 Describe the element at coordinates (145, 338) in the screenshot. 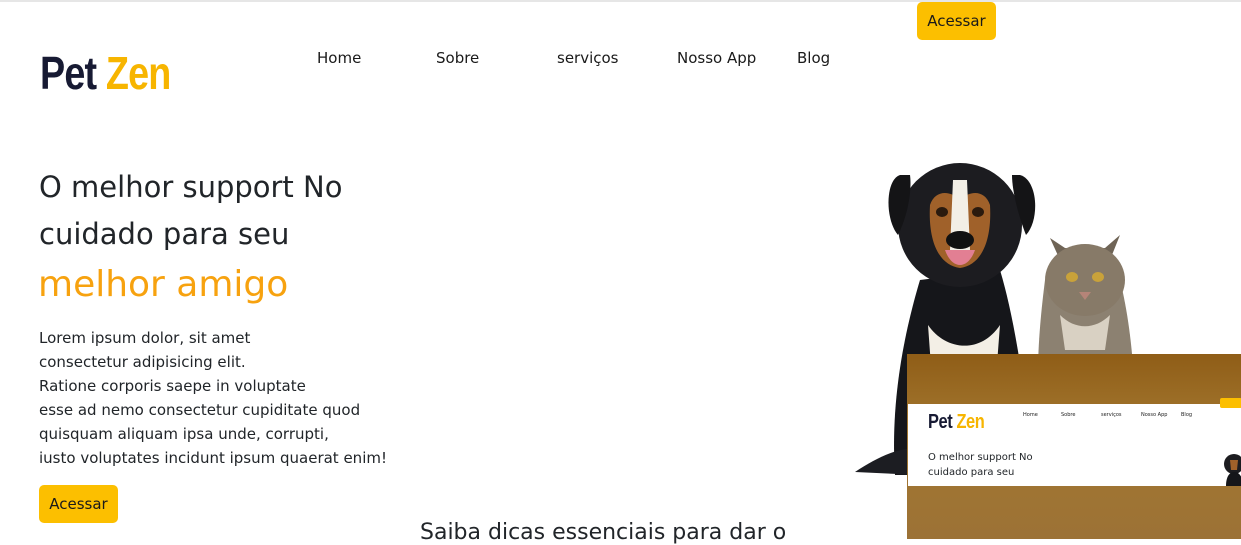

I see `hero-description-line: Lorem ipsum dolor, sit amet` at that location.